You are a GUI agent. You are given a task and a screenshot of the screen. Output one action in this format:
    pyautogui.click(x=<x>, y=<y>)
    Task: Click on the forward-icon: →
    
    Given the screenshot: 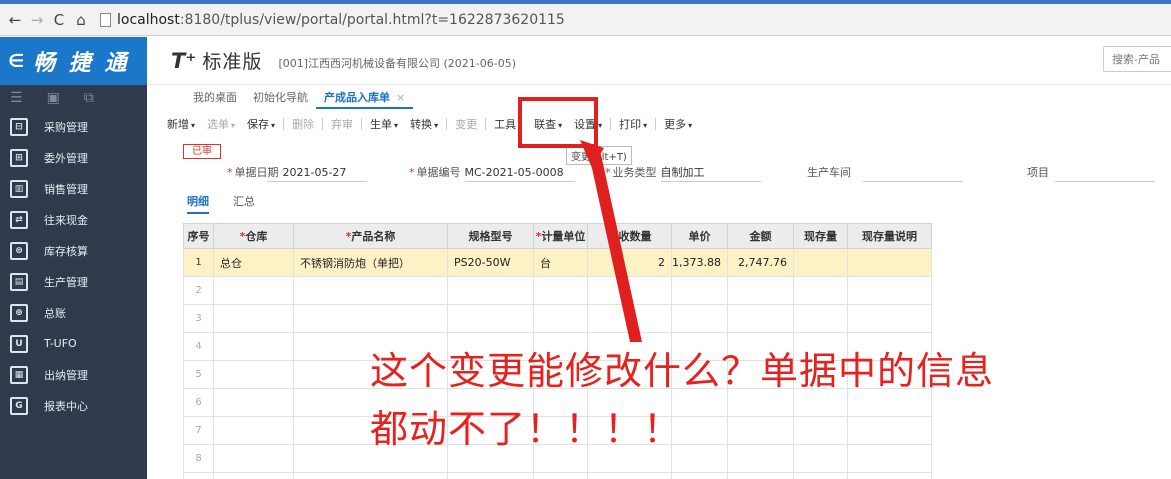 What is the action you would take?
    pyautogui.click(x=37, y=20)
    